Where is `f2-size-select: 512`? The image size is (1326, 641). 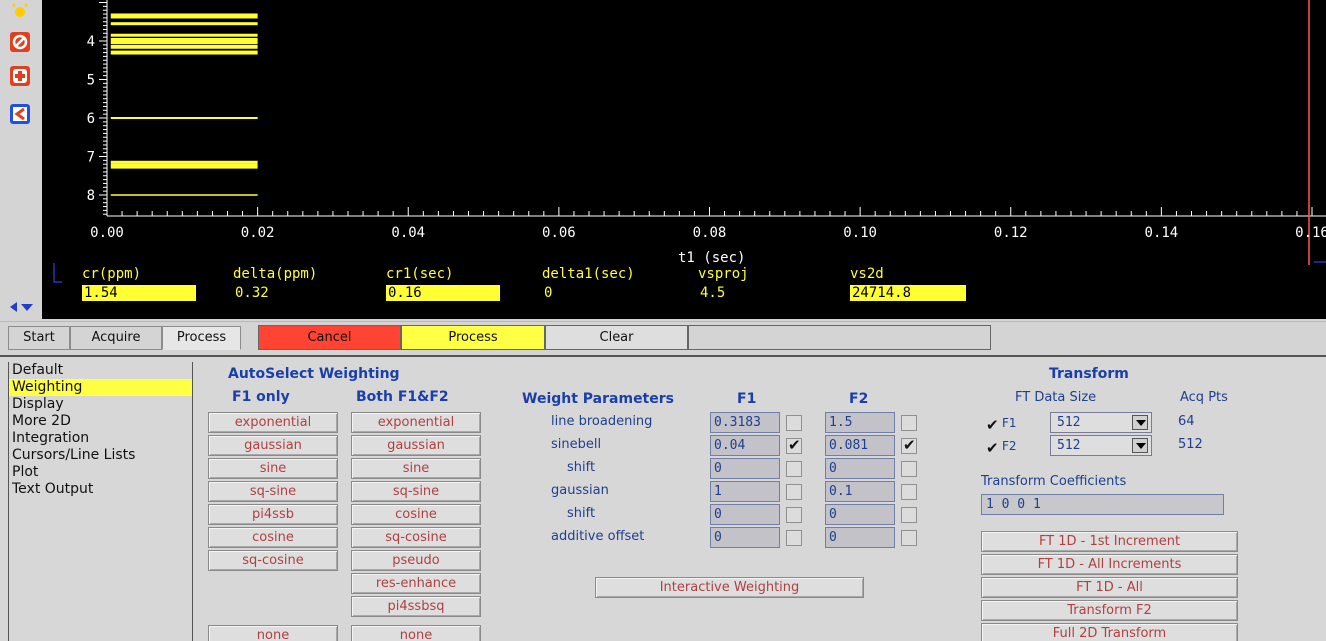 f2-size-select: 512 is located at coordinates (1101, 445).